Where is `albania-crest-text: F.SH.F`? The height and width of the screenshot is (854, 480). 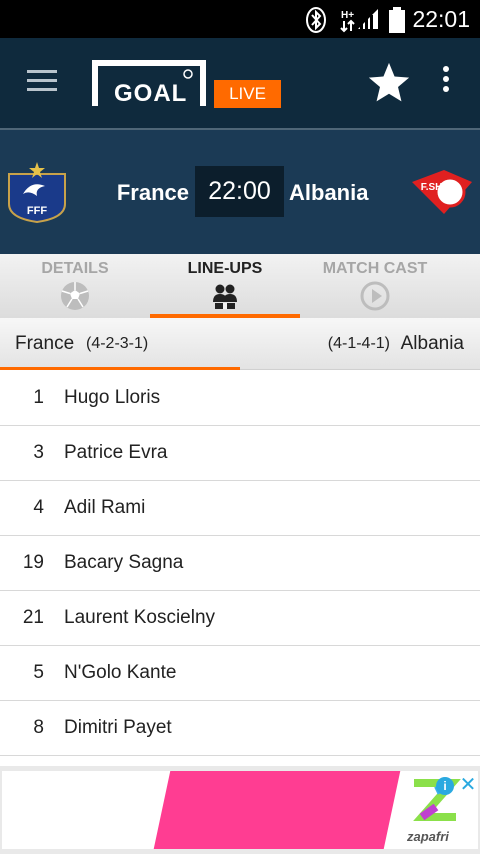 albania-crest-text: F.SH.F is located at coordinates (436, 187).